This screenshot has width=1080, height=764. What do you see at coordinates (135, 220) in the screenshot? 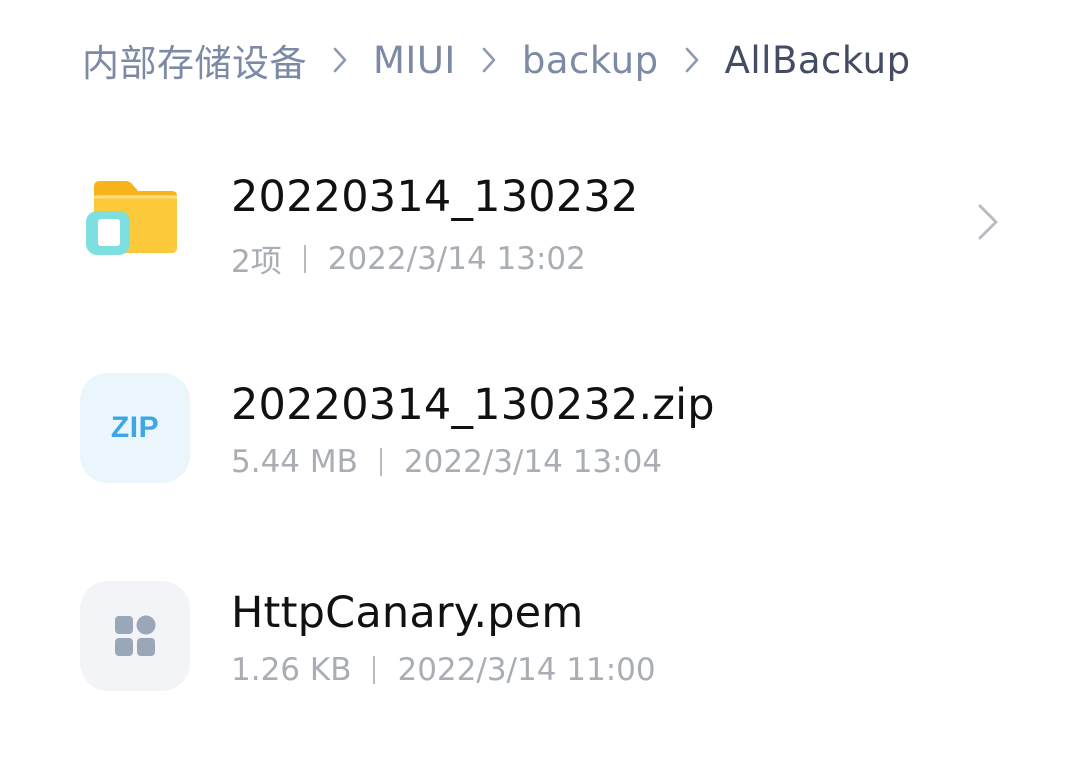
I see `folder-icon` at bounding box center [135, 220].